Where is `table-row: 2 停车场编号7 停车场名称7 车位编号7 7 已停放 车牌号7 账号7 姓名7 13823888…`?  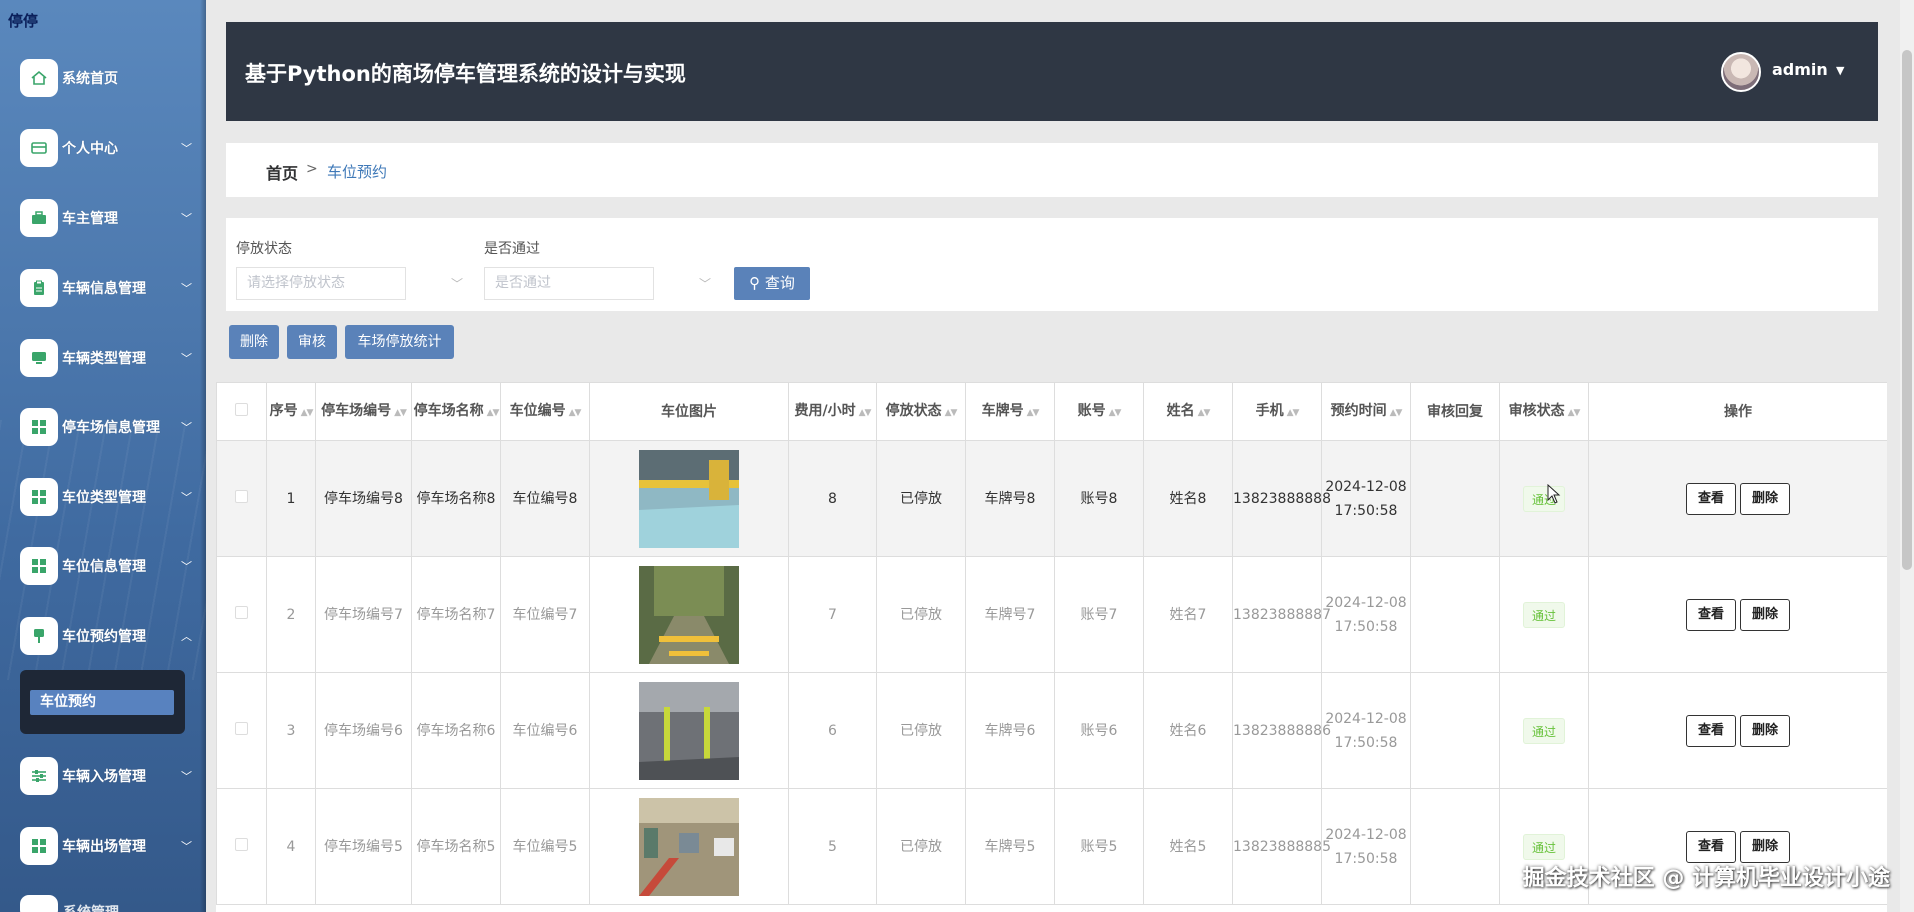
table-row: 2 停车场编号7 停车场名称7 车位编号7 7 已停放 车牌号7 账号7 姓名7 13823888… is located at coordinates (1051, 614).